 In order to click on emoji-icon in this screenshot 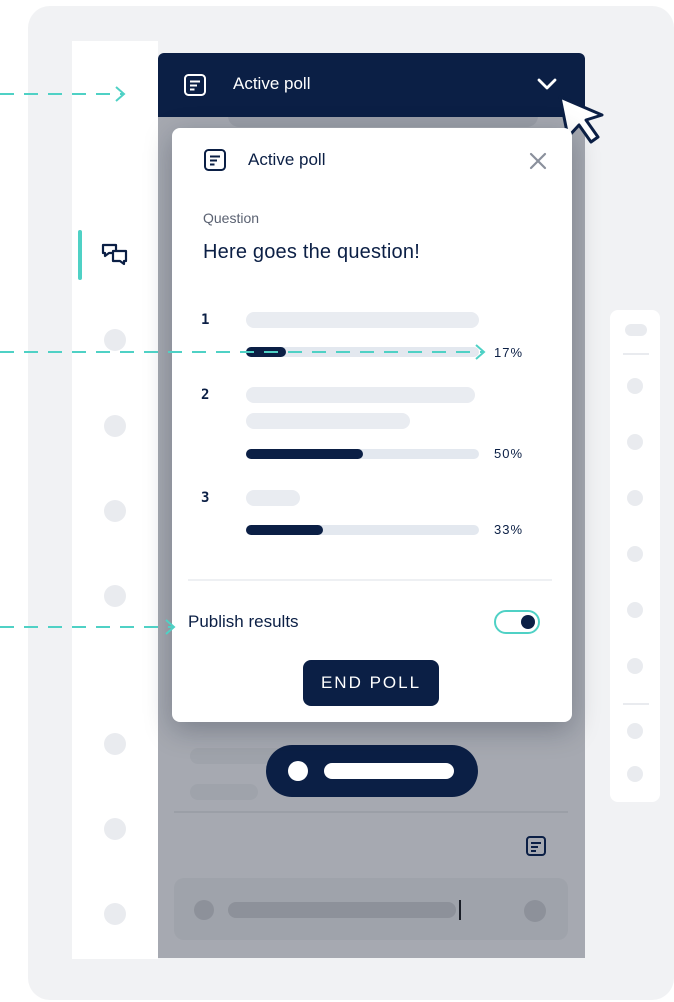, I will do `click(204, 910)`.